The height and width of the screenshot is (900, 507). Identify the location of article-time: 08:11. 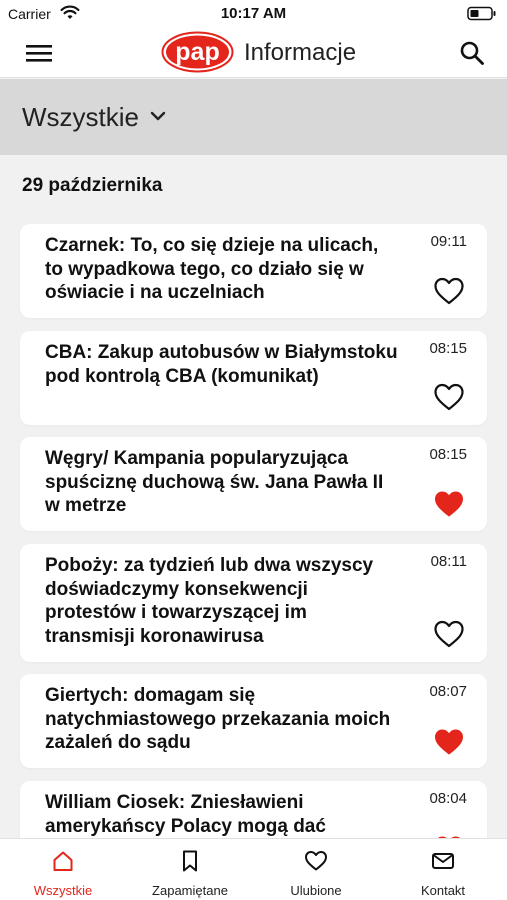
(448, 561).